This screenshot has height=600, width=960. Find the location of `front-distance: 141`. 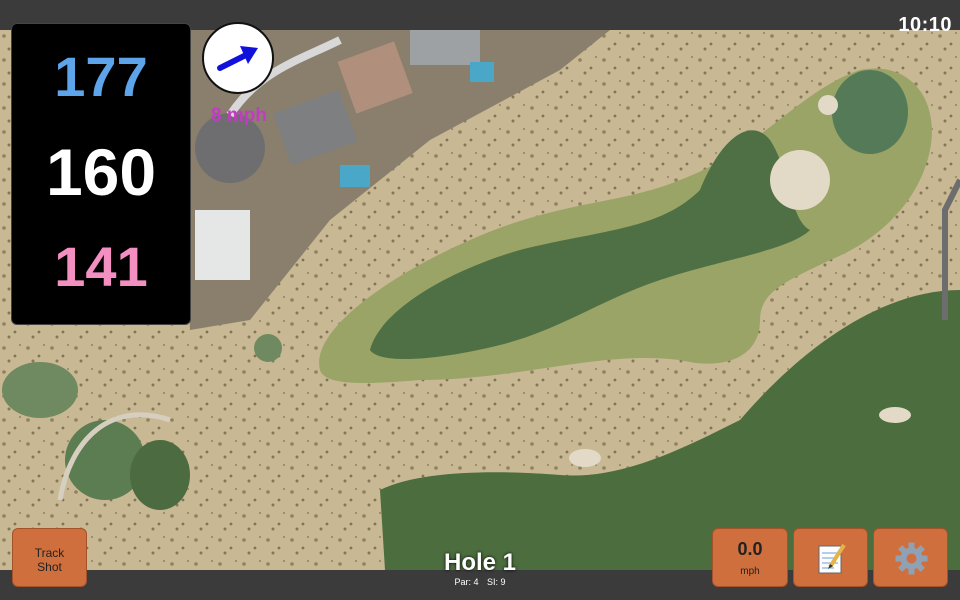

front-distance: 141 is located at coordinates (101, 266).